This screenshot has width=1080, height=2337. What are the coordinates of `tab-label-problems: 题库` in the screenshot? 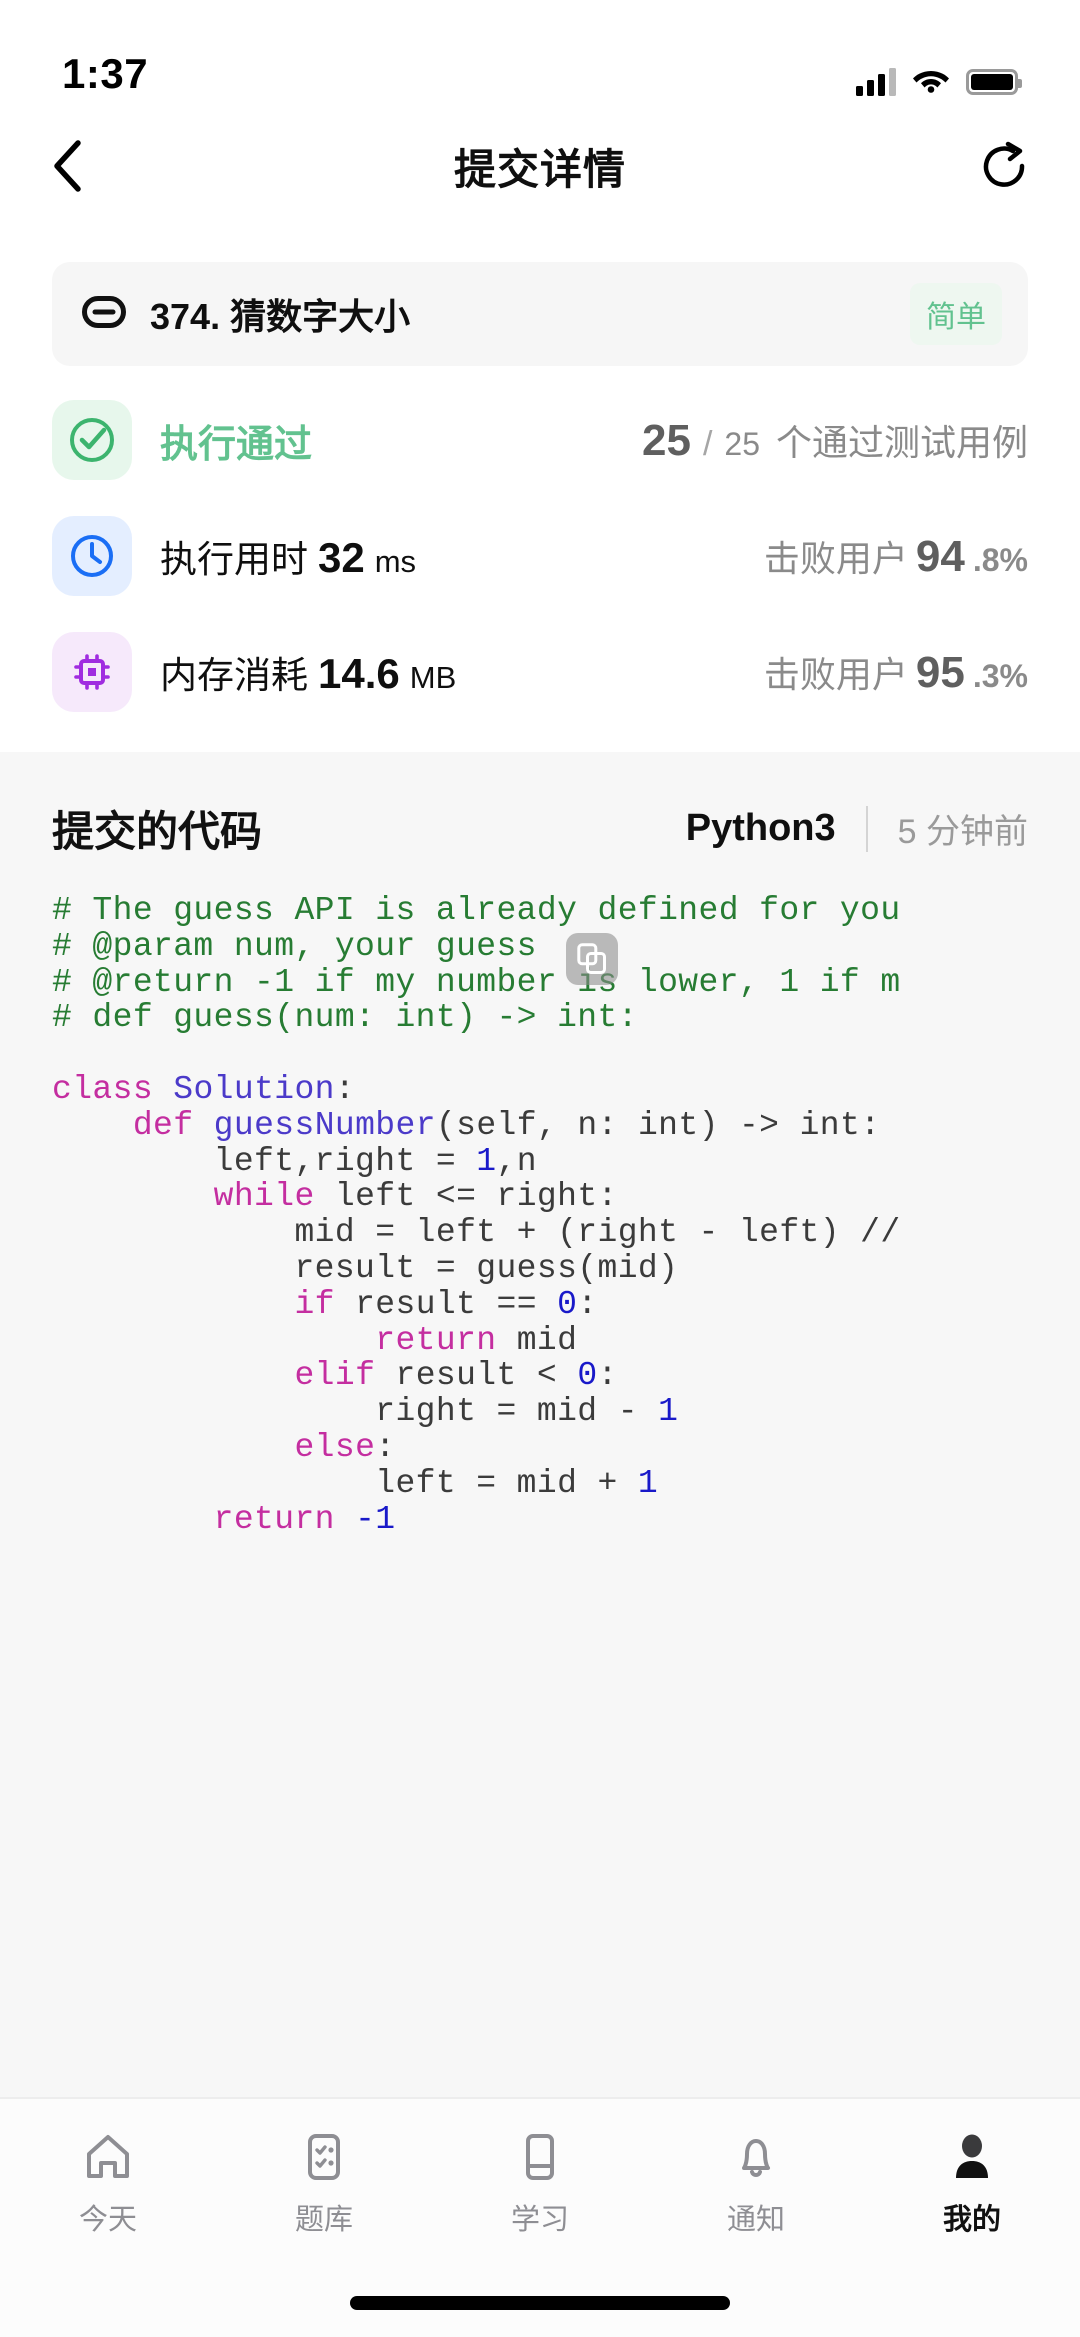 It's located at (323, 2220).